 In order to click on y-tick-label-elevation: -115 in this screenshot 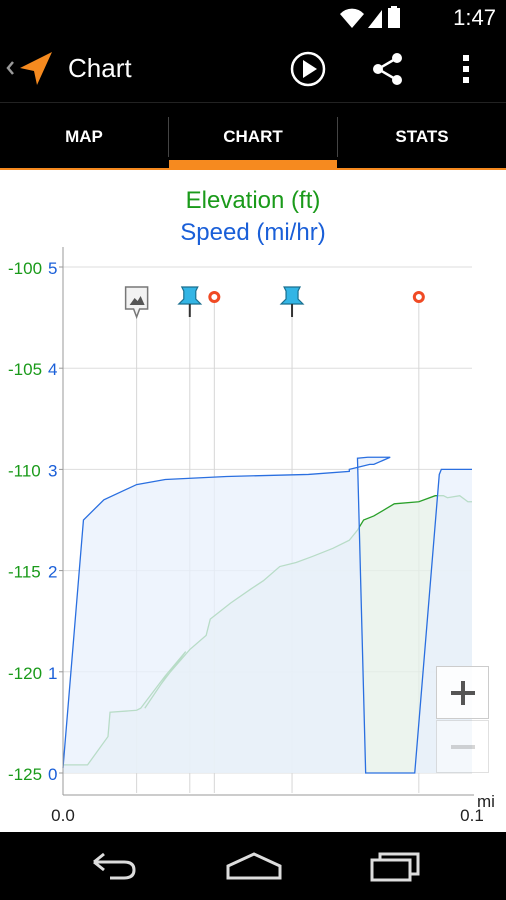, I will do `click(24, 572)`.